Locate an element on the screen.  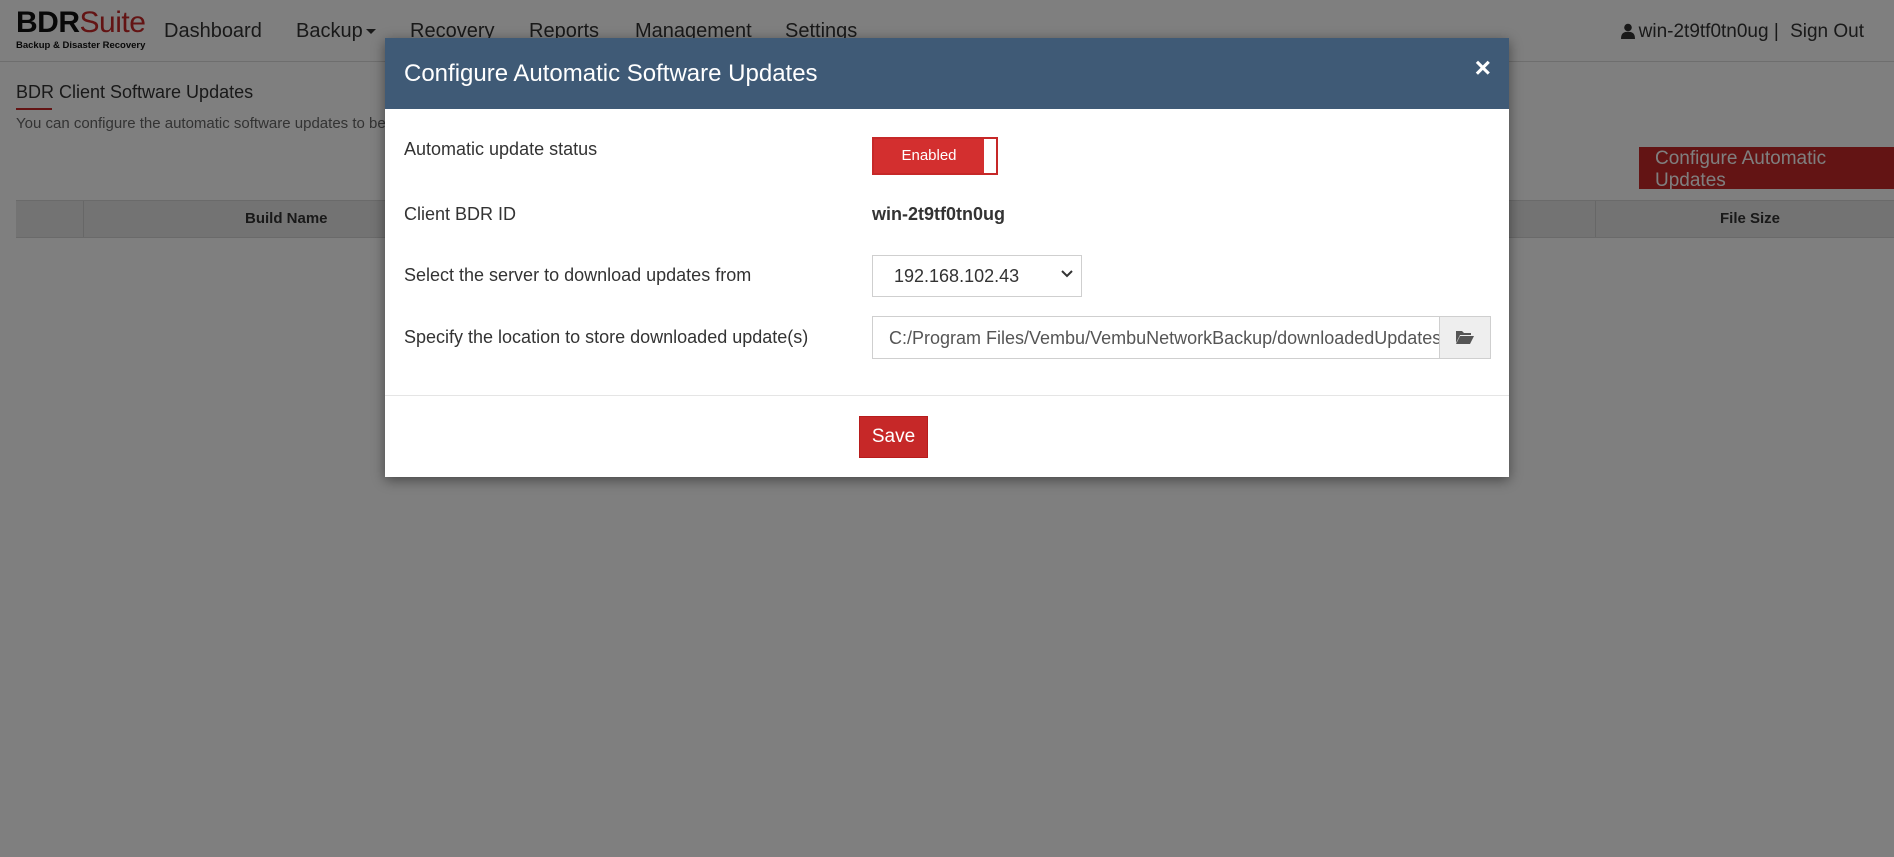
auto-update-toggle: Enabled is located at coordinates (935, 156).